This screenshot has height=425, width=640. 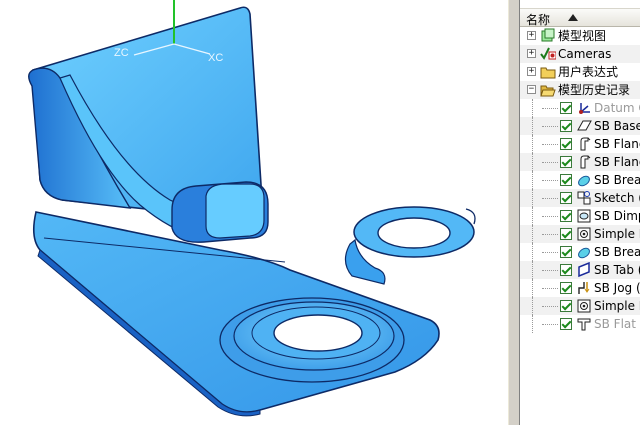 I want to click on tree-node-label: 用户表达式, so click(x=588, y=72).